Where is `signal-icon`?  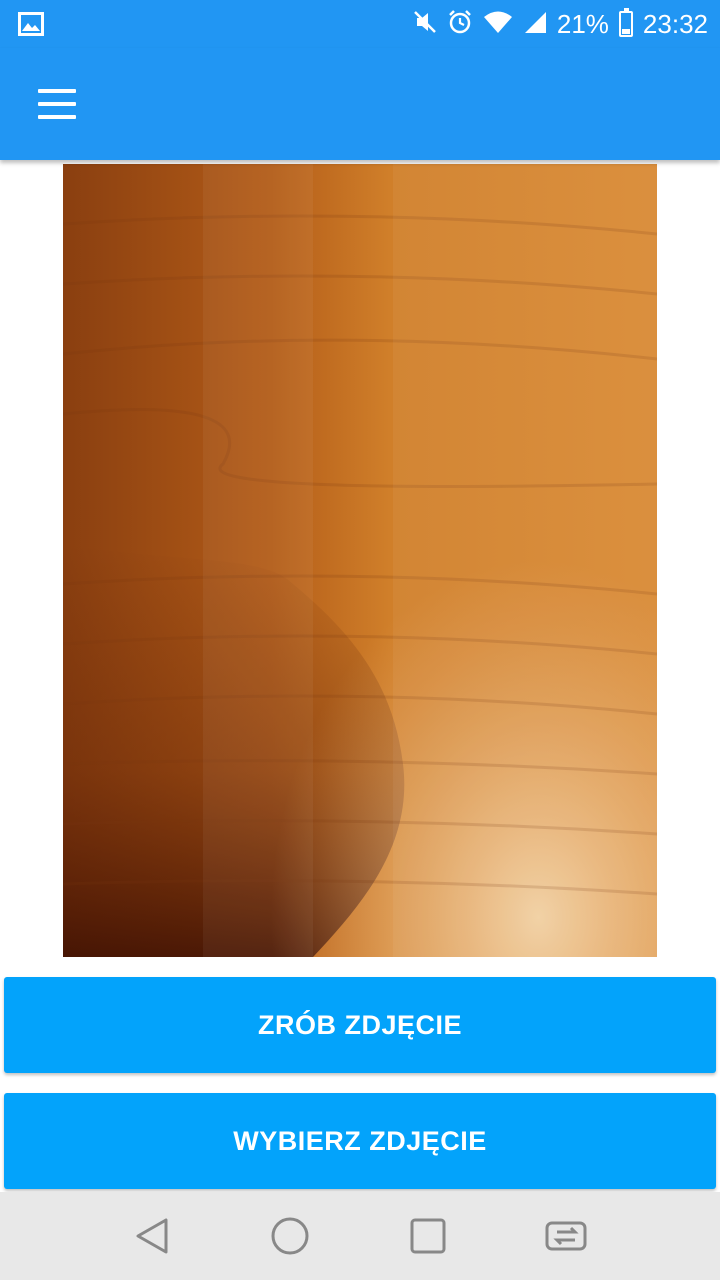 signal-icon is located at coordinates (535, 24).